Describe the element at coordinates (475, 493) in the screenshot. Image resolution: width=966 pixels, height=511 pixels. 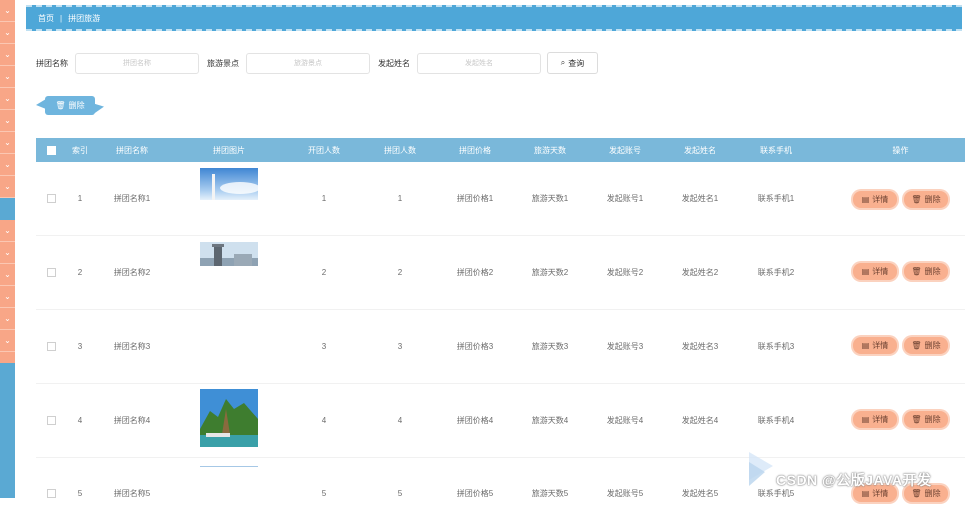
I see `cell-price: 拼团价格5` at that location.